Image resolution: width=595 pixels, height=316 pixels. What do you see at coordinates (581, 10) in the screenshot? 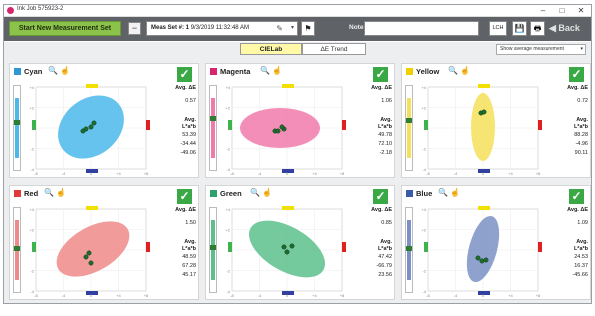
I see `close-button: ✕` at bounding box center [581, 10].